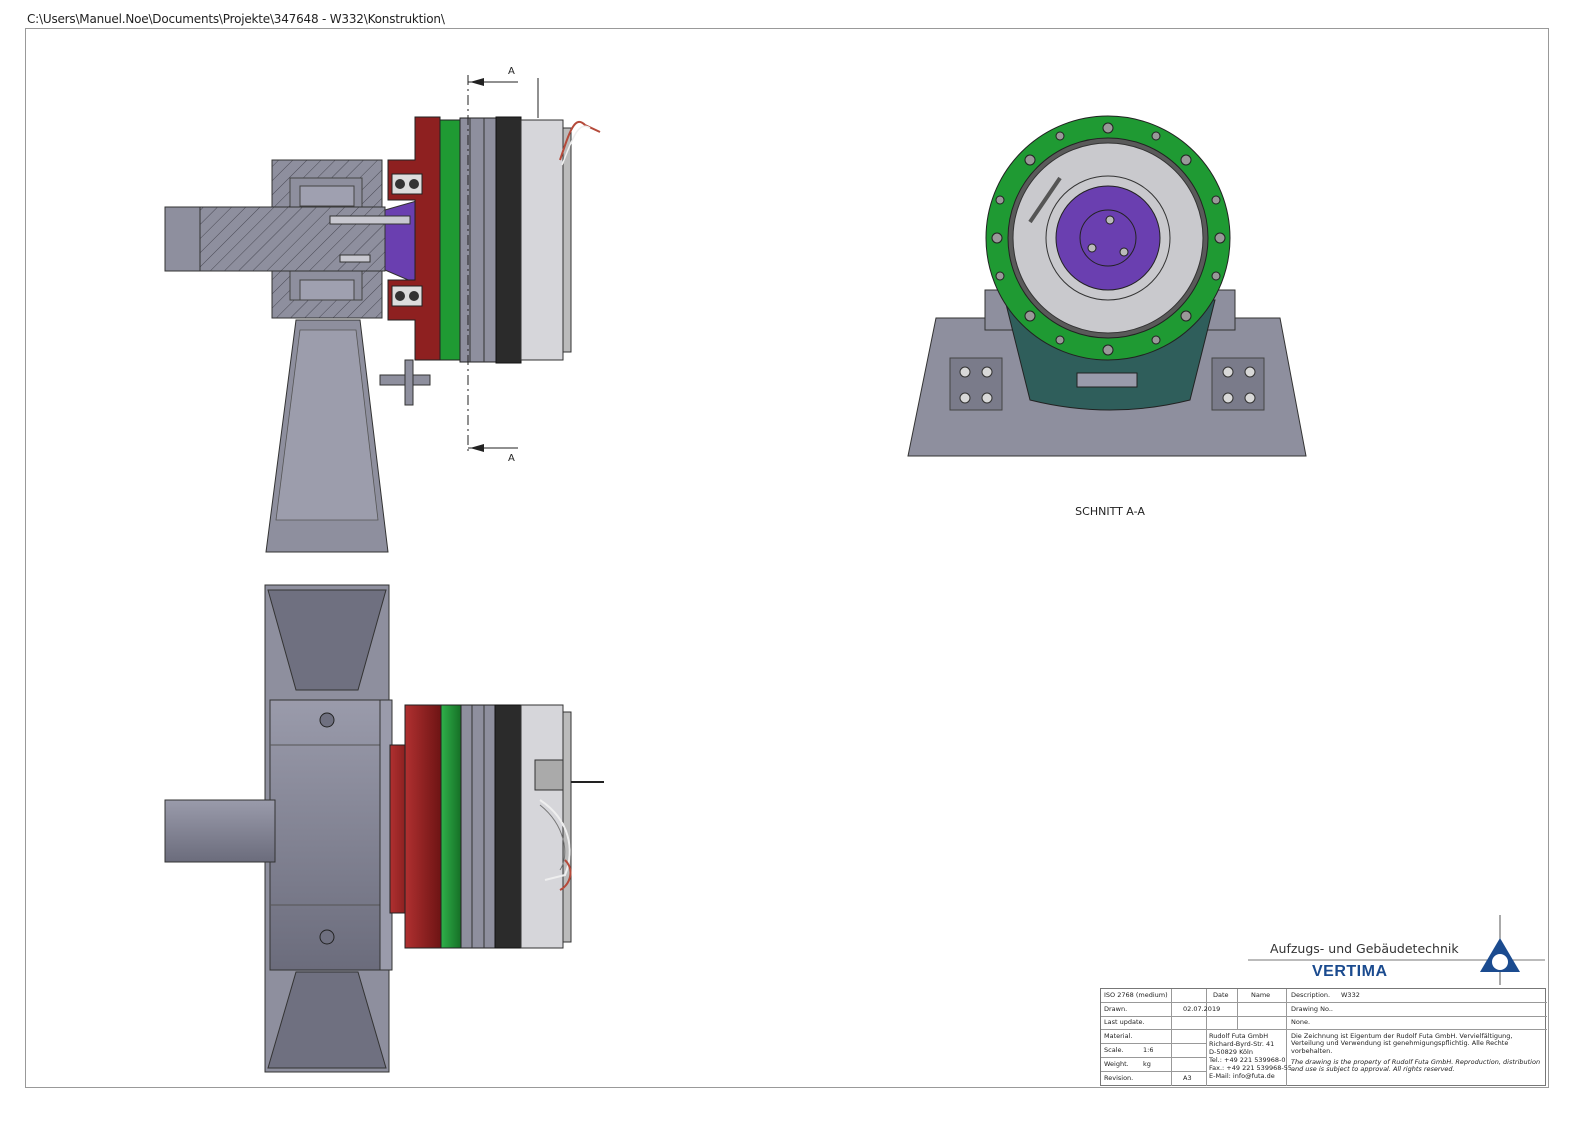 Image resolution: width=1588 pixels, height=1123 pixels. I want to click on format-value: A3, so click(1187, 1078).